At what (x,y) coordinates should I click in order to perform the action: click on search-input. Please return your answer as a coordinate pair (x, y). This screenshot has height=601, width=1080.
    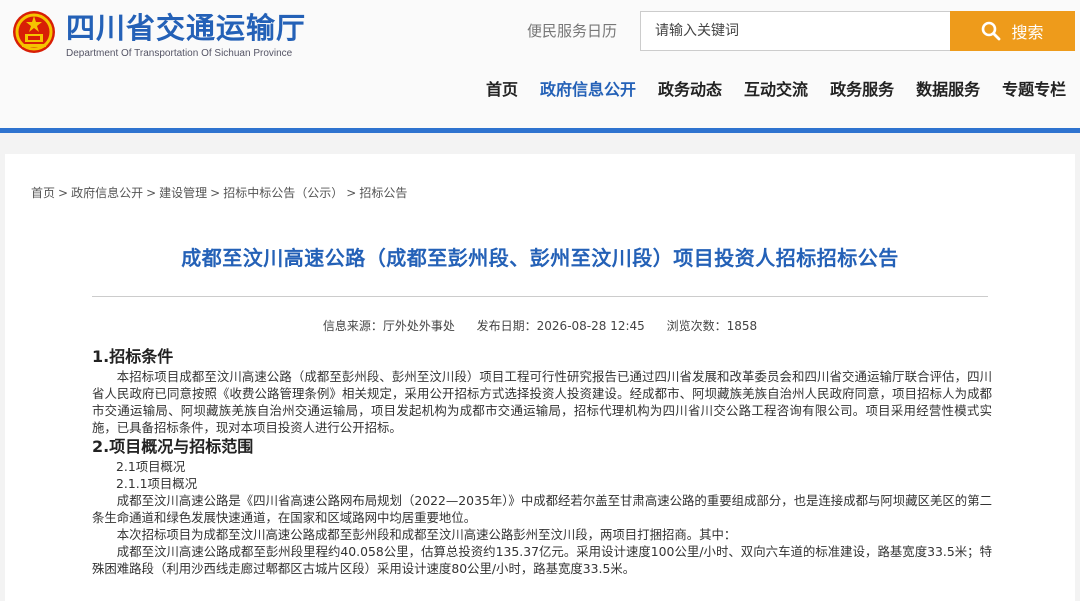
    Looking at the image, I should click on (795, 31).